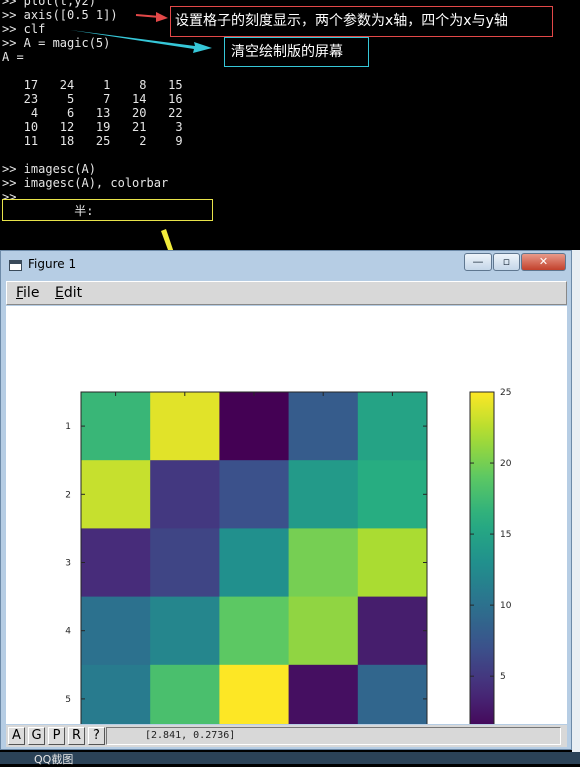 The image size is (580, 767). What do you see at coordinates (576, 501) in the screenshot?
I see `desktop-background` at bounding box center [576, 501].